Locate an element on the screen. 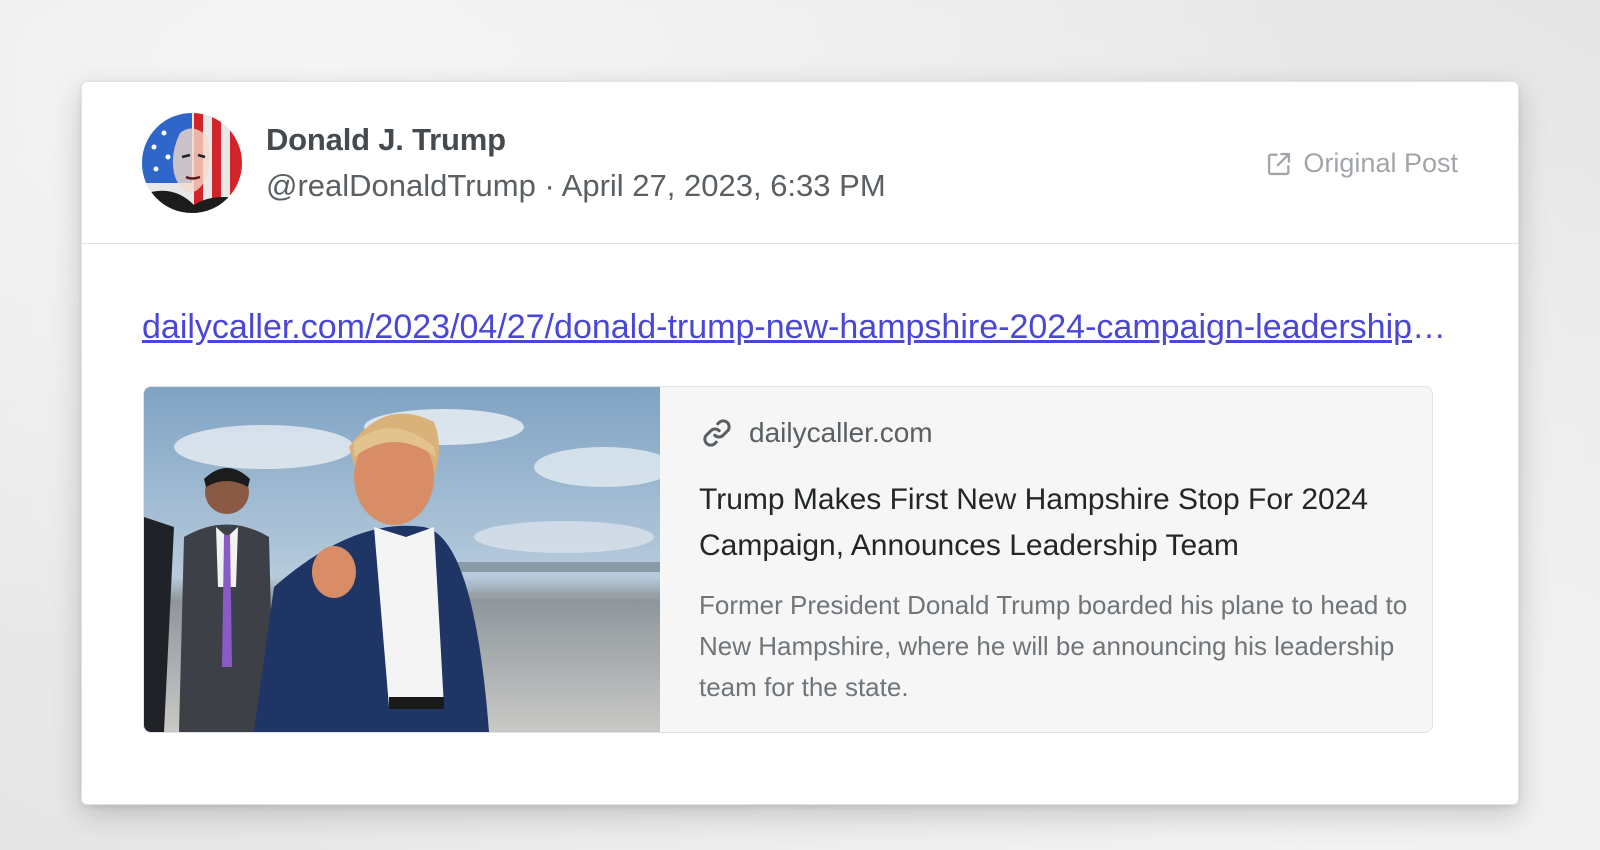 This screenshot has height=850, width=1600. preview-domain-row: dailycaller.com is located at coordinates (816, 433).